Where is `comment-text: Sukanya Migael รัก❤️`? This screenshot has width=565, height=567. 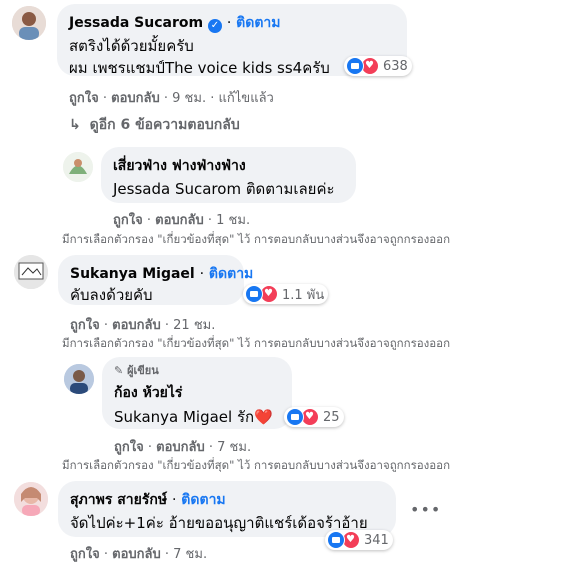 comment-text: Sukanya Migael รัก❤️ is located at coordinates (193, 417).